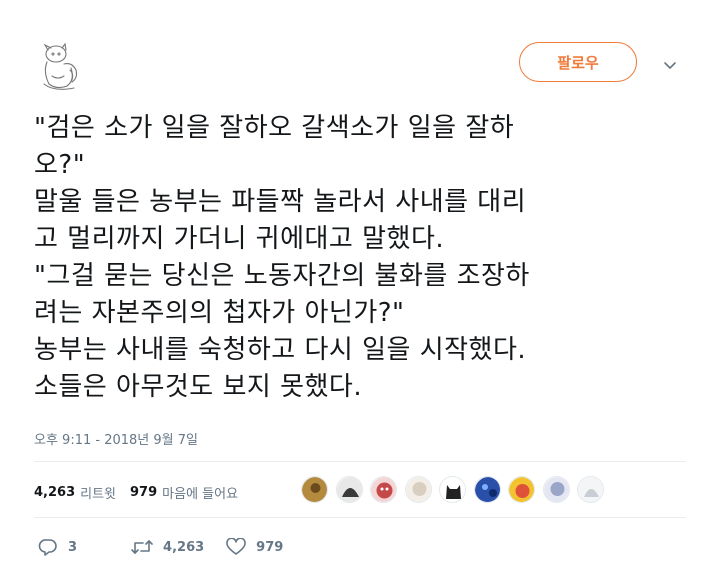 The image size is (720, 571). I want to click on liker-avatars, so click(456, 489).